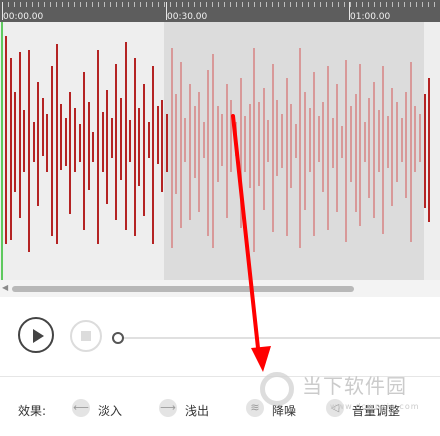  I want to click on playhead, so click(2, 151).